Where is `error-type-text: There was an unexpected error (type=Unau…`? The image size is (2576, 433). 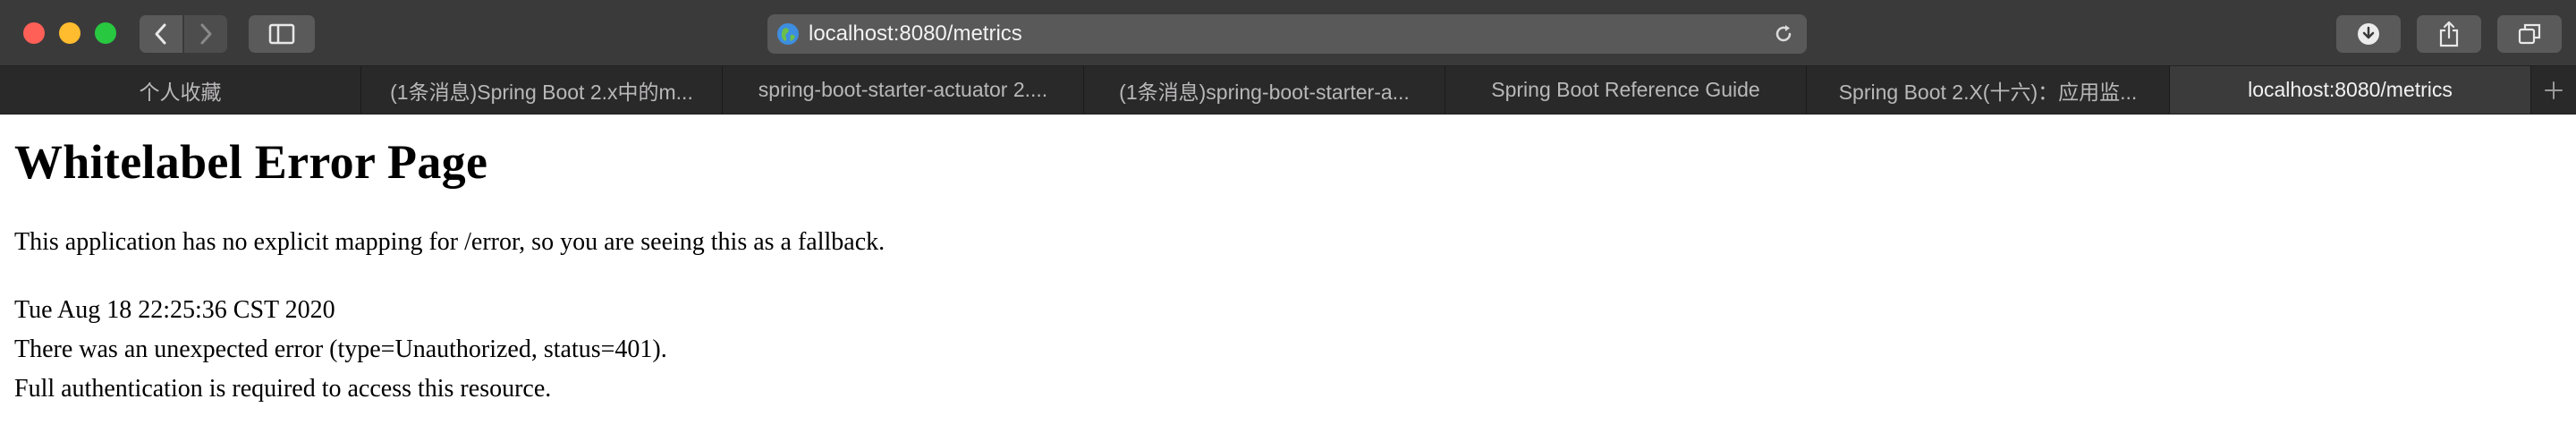
error-type-text: There was an unexpected error (type=Unau… is located at coordinates (340, 349).